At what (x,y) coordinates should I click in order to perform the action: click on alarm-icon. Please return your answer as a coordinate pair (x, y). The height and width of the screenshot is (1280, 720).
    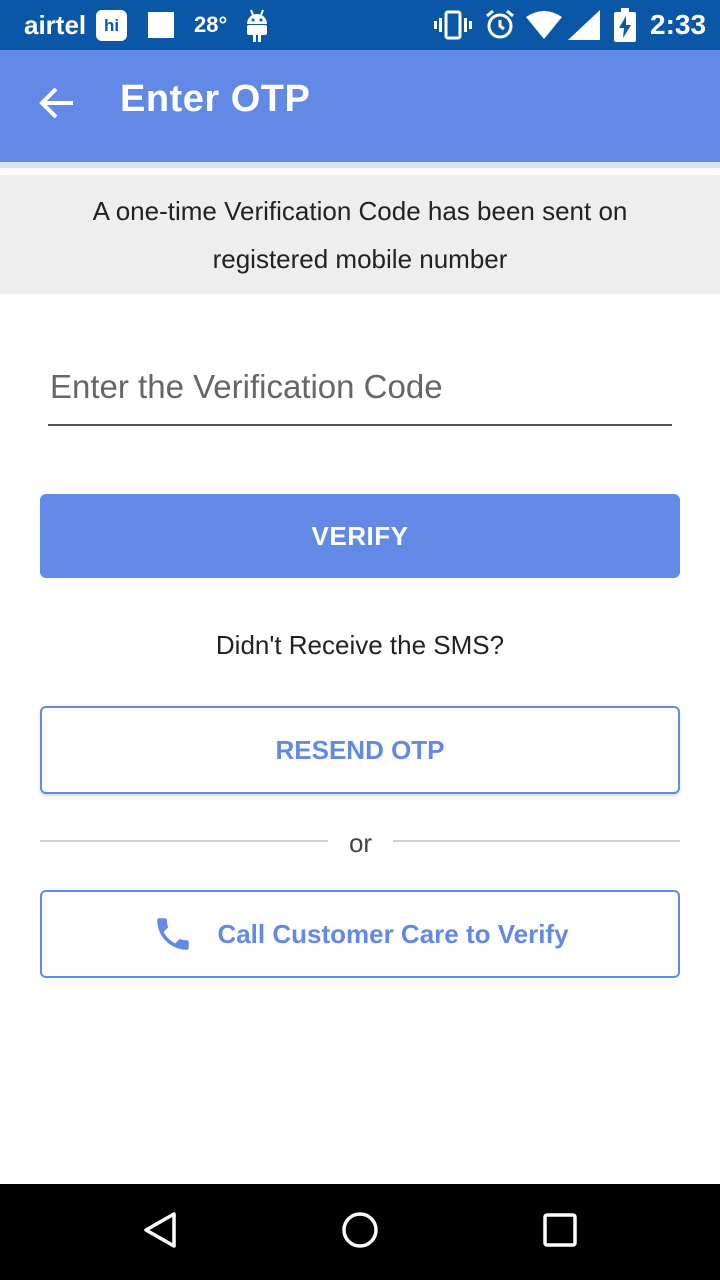
    Looking at the image, I should click on (500, 25).